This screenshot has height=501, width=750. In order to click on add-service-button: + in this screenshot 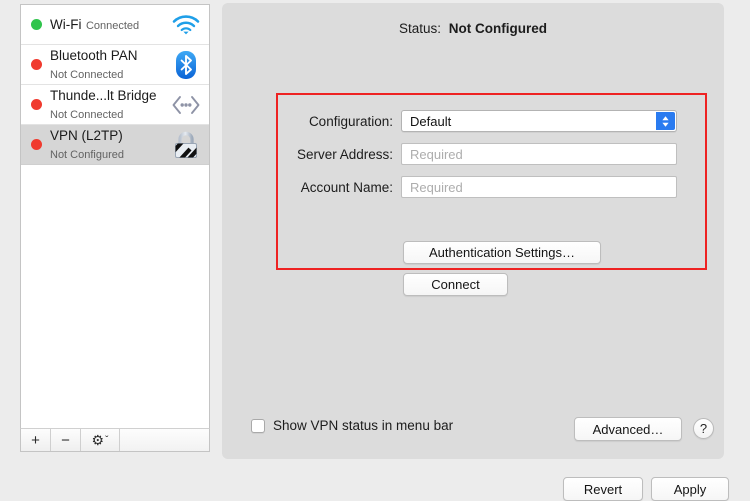, I will do `click(36, 440)`.